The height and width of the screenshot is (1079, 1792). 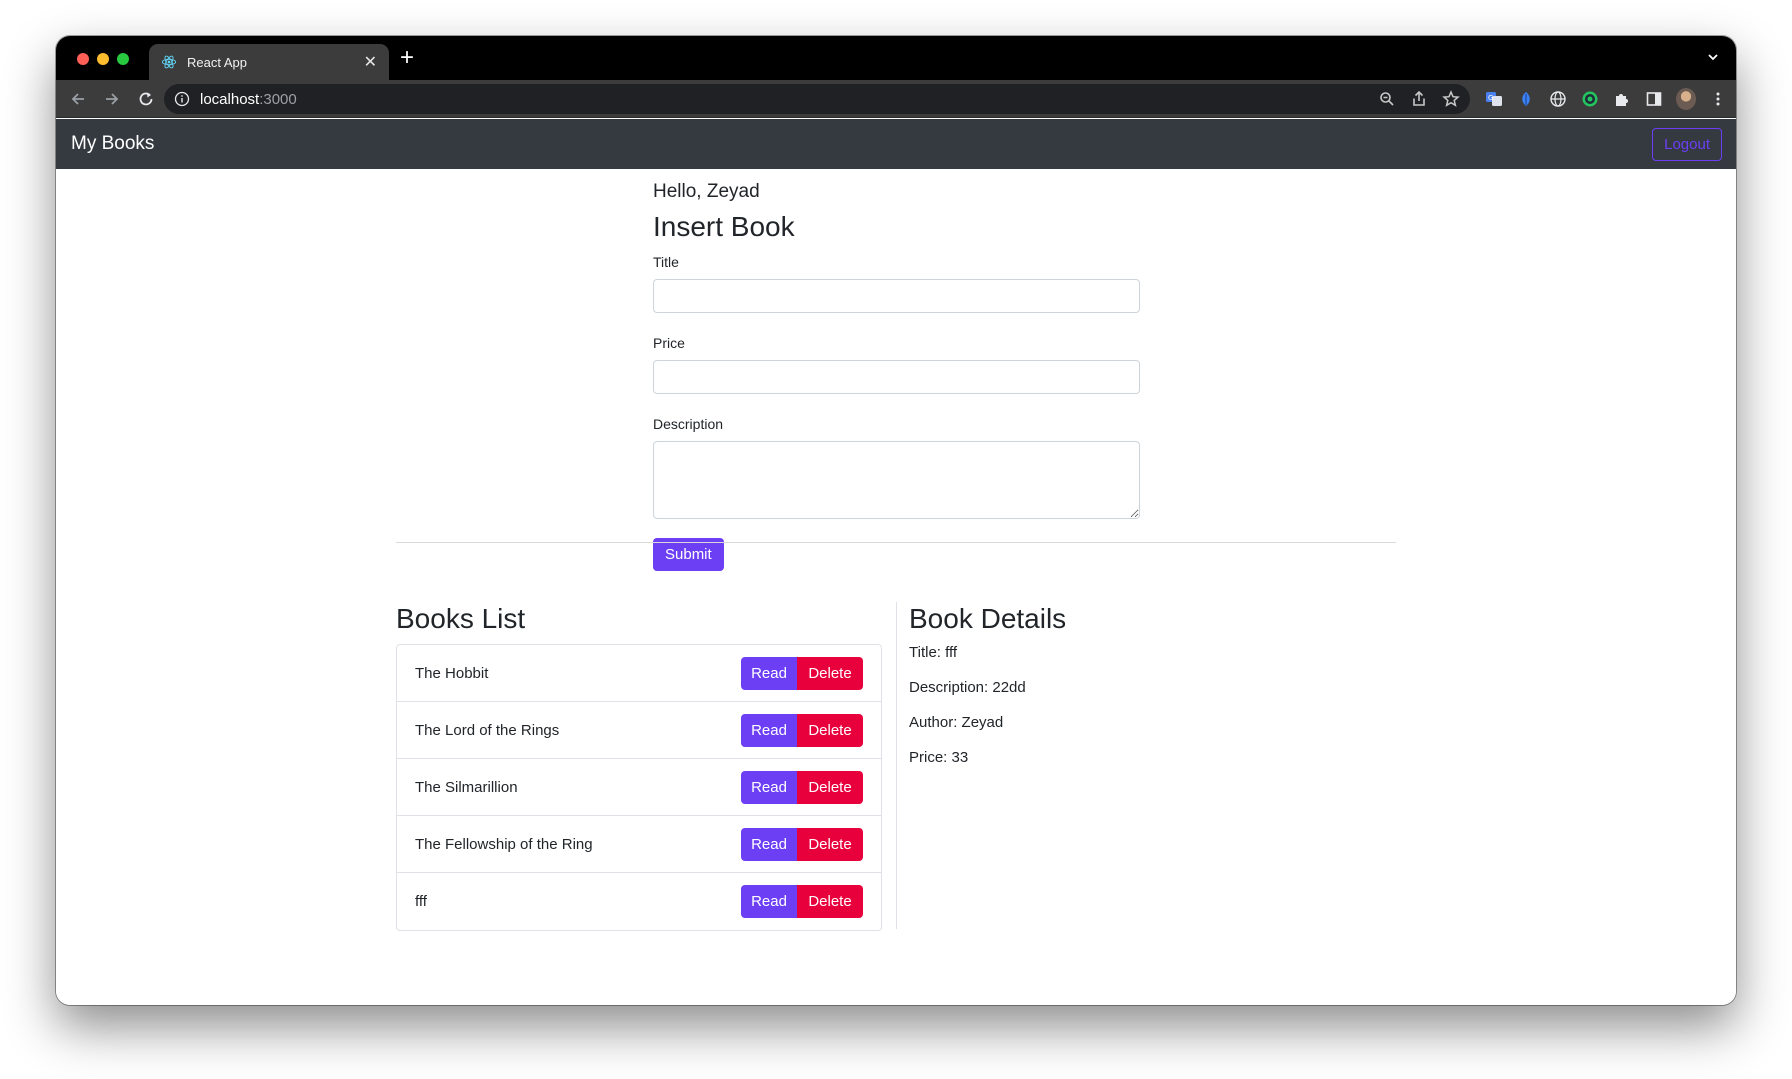 I want to click on browser-menu-button, so click(x=1718, y=99).